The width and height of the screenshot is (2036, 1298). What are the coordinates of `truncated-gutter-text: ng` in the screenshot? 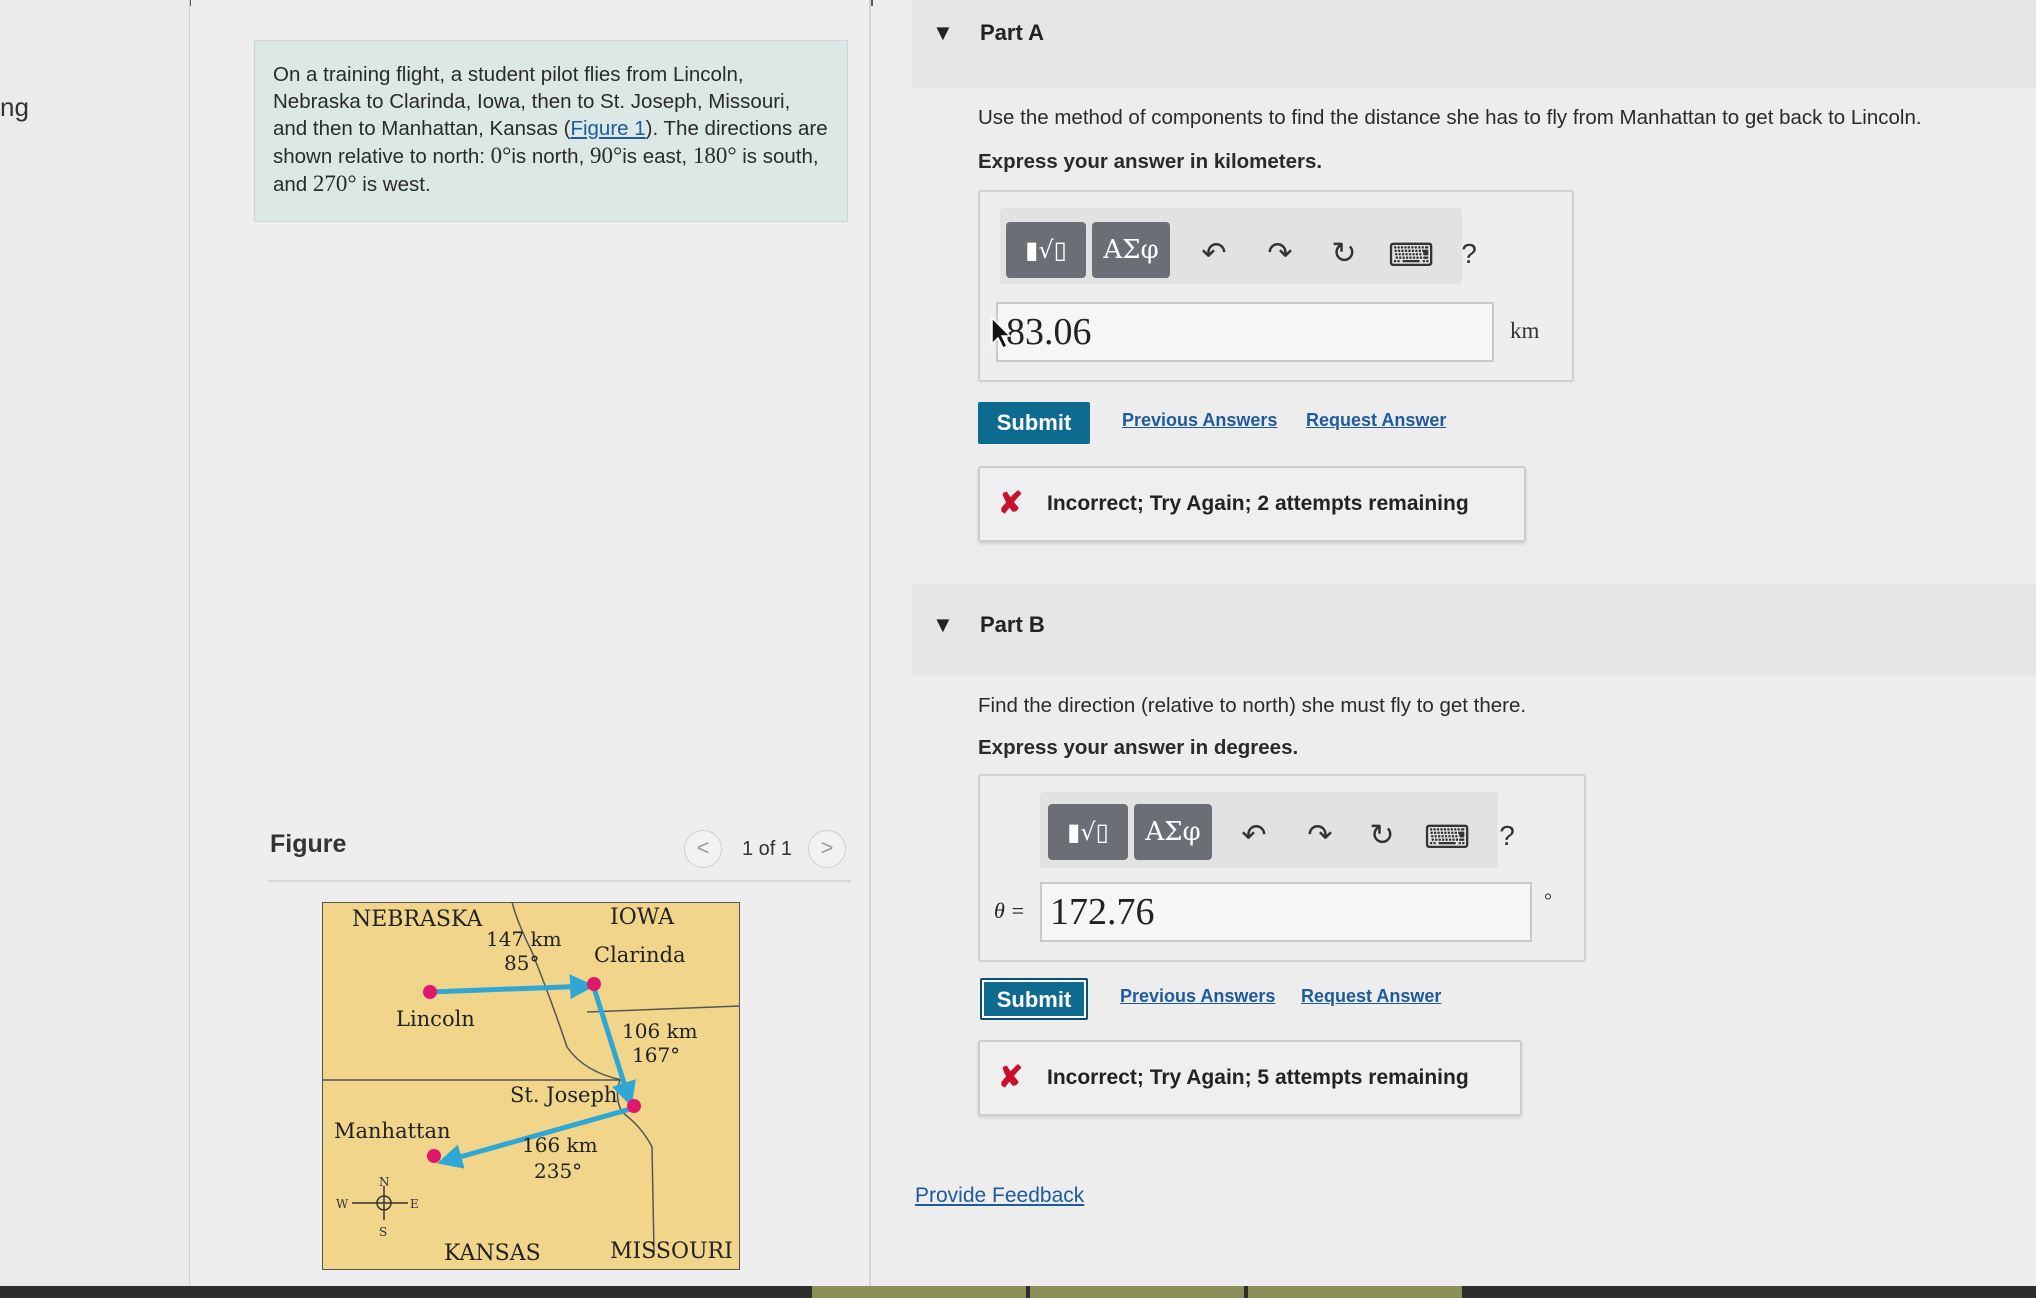 It's located at (14, 107).